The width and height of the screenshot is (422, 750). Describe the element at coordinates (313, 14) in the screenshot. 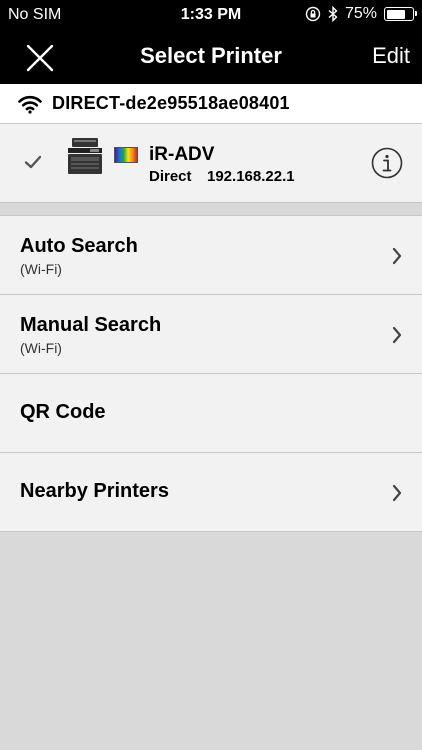

I see `orientation-lock-icon` at that location.